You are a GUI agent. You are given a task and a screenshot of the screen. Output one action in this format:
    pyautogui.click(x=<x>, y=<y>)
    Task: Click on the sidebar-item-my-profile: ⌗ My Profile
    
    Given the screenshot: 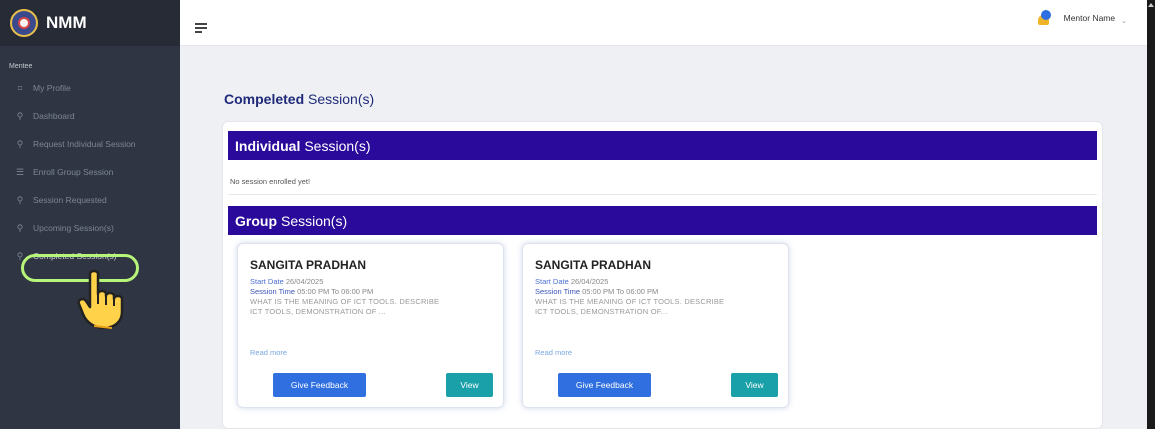 What is the action you would take?
    pyautogui.click(x=90, y=88)
    